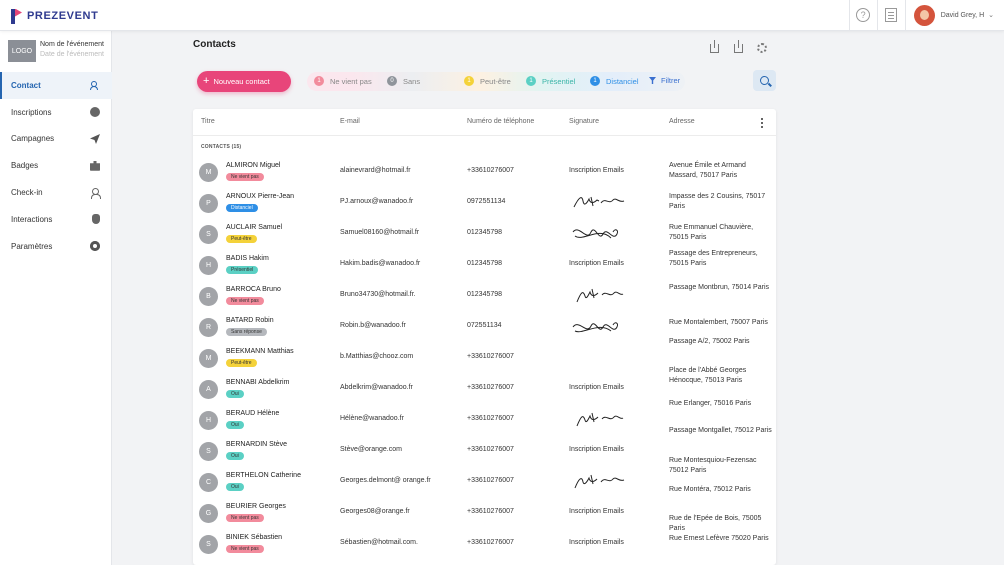 The height and width of the screenshot is (565, 1004). I want to click on avatar: P, so click(208, 203).